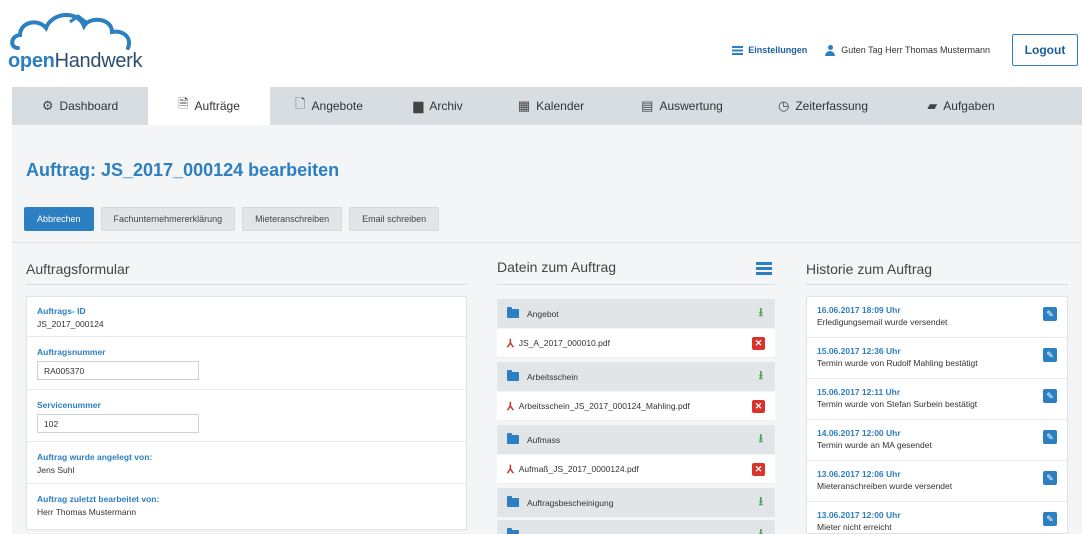 The width and height of the screenshot is (1082, 534). What do you see at coordinates (394, 219) in the screenshot?
I see `email-button: Email schreiben` at bounding box center [394, 219].